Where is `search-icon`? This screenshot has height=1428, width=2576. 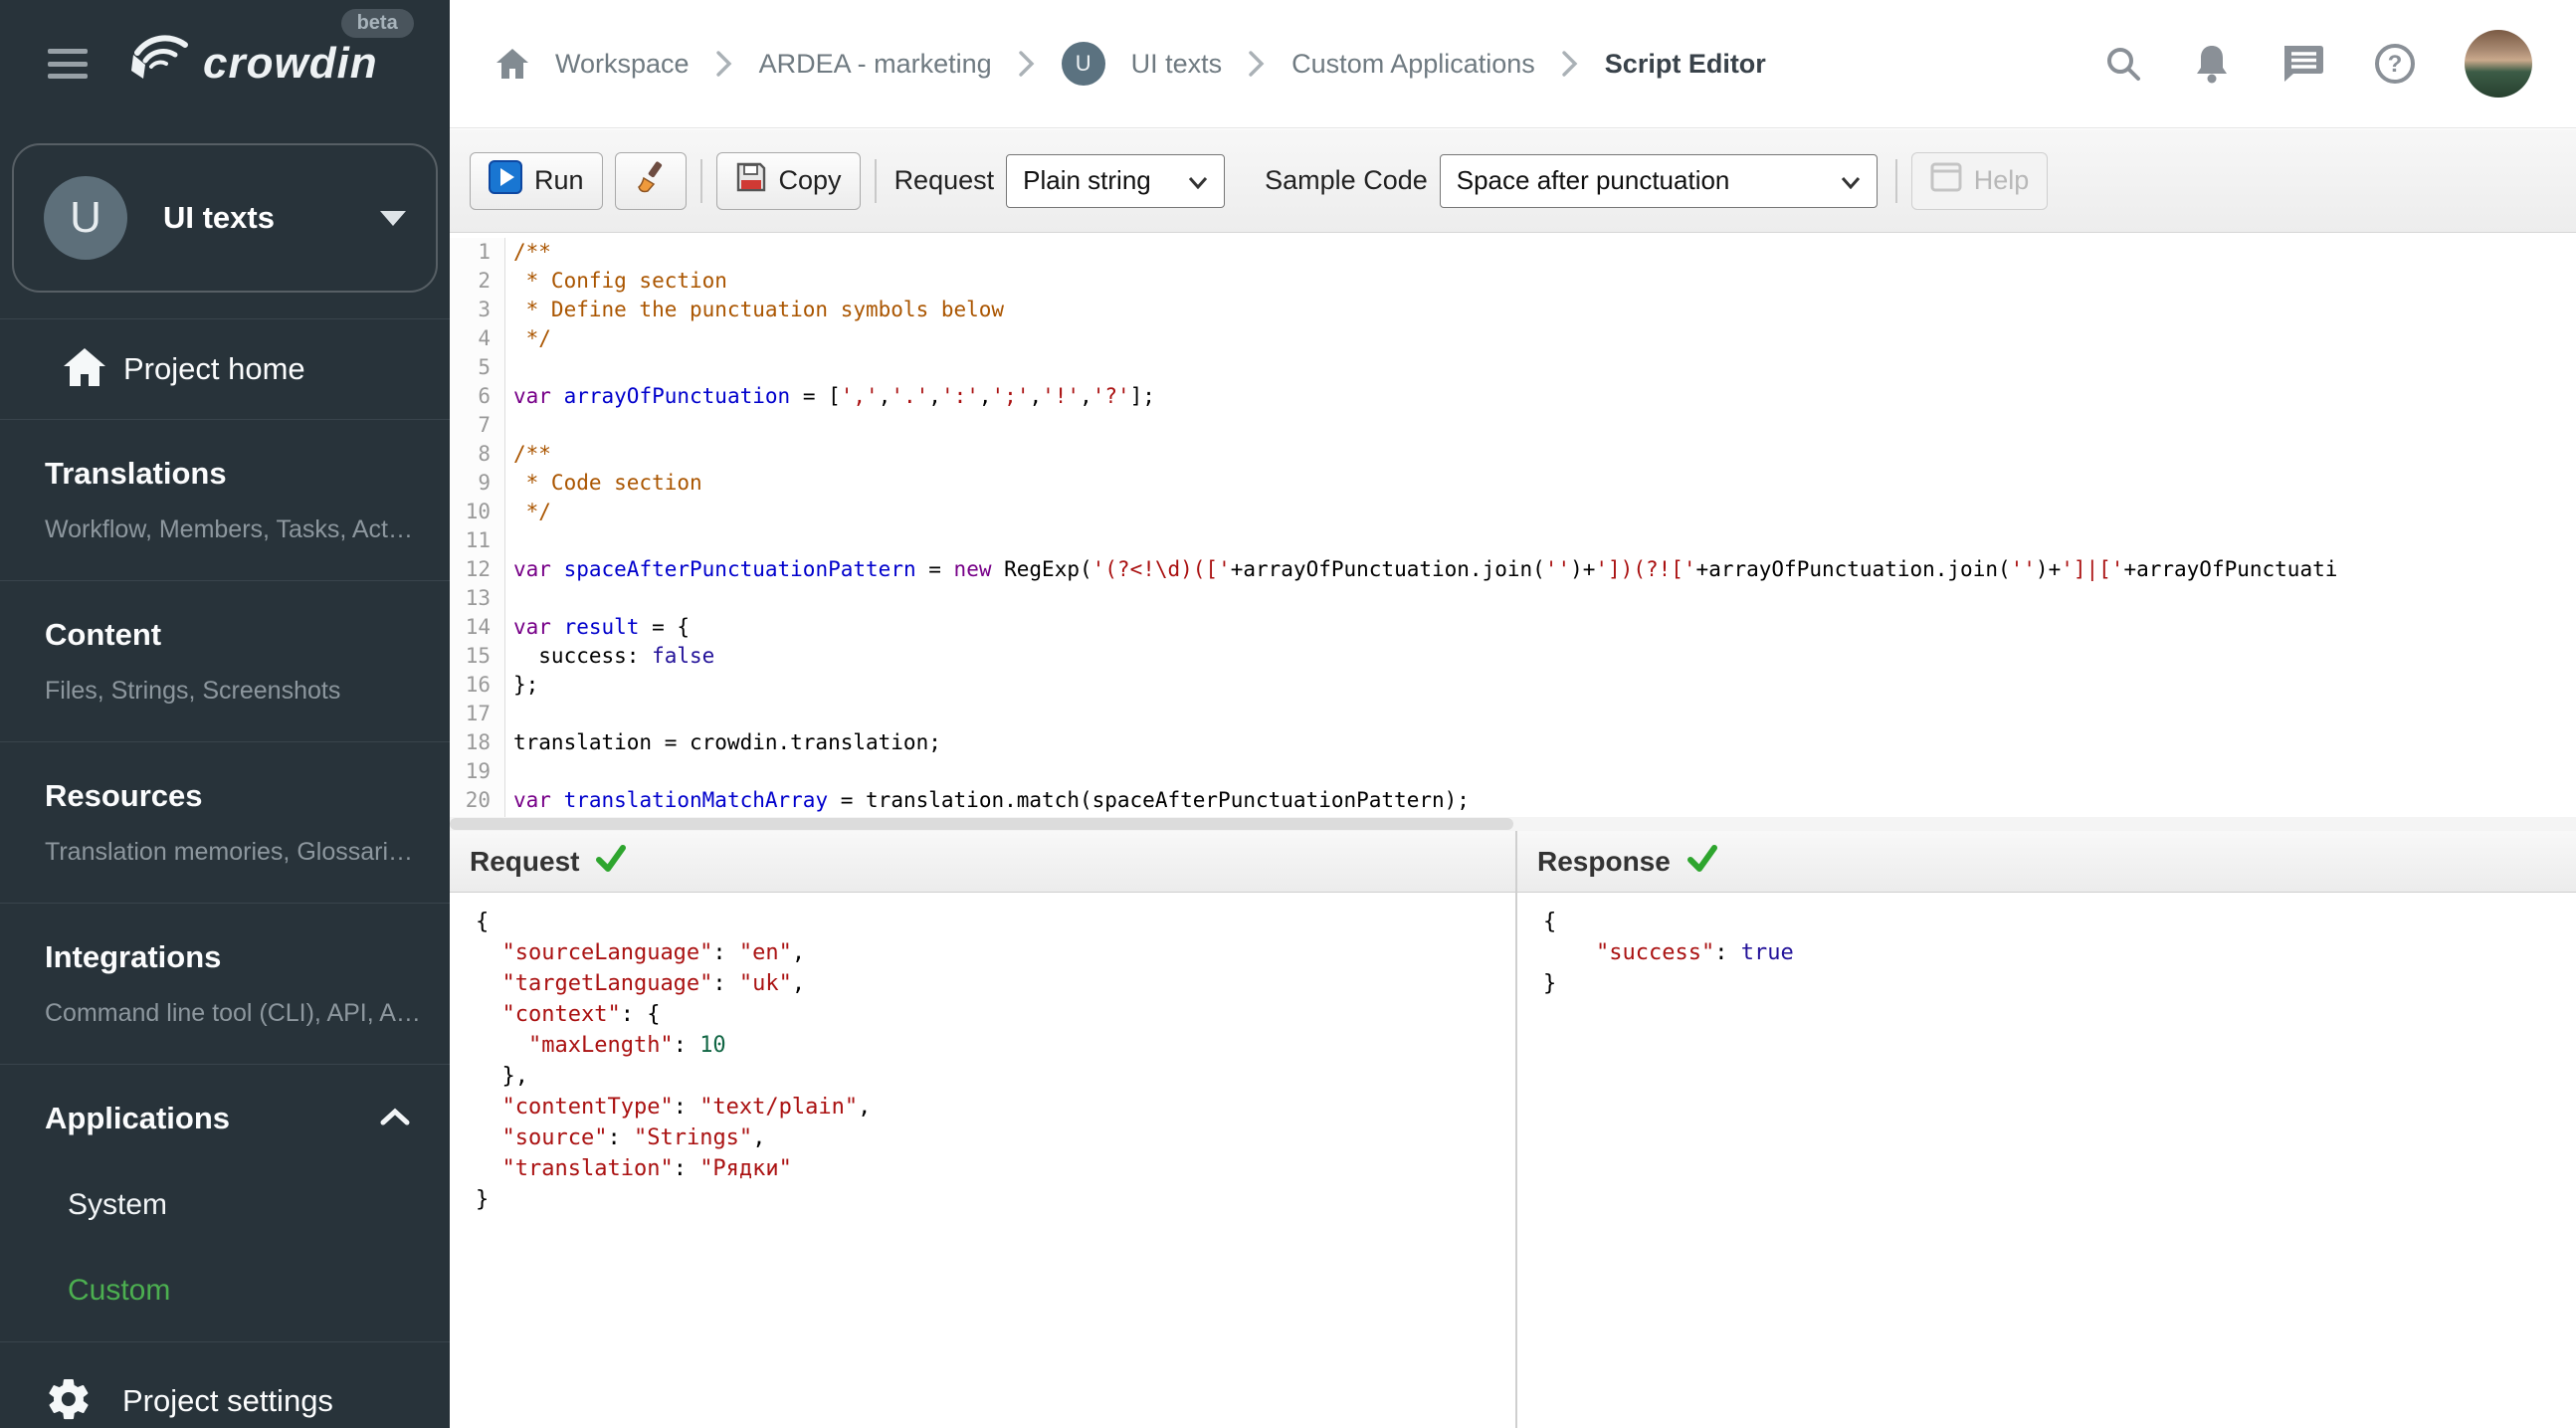
search-icon is located at coordinates (2123, 64).